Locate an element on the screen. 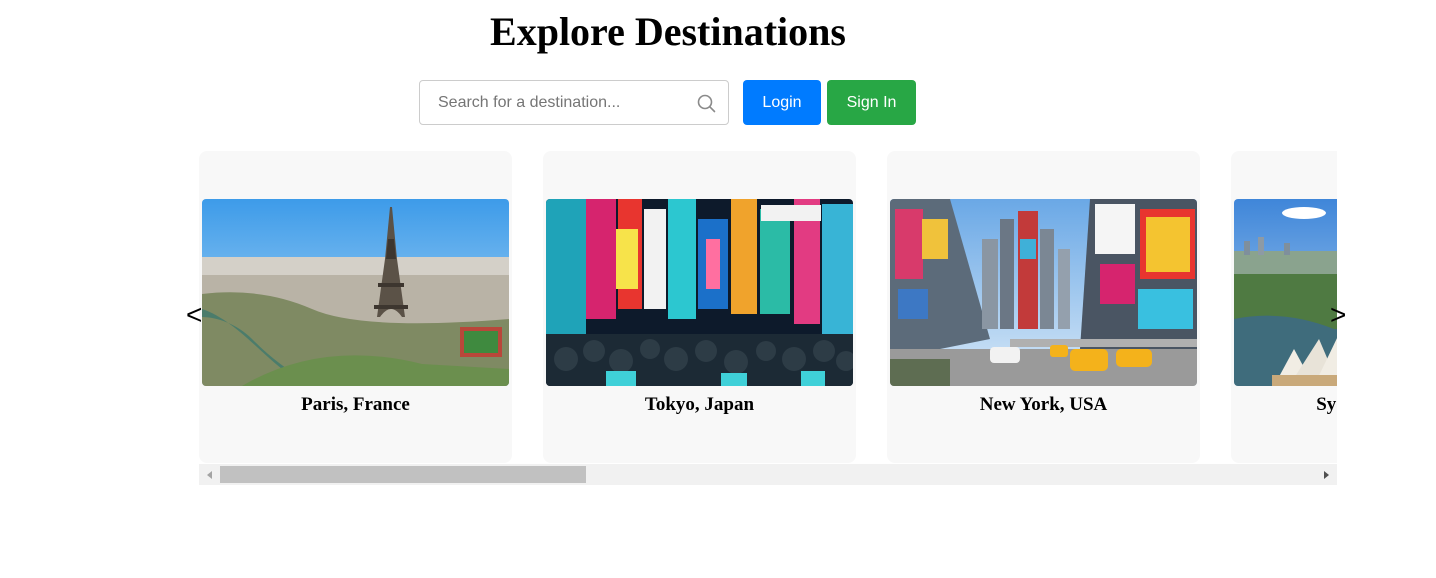  search-icon is located at coordinates (707, 104).